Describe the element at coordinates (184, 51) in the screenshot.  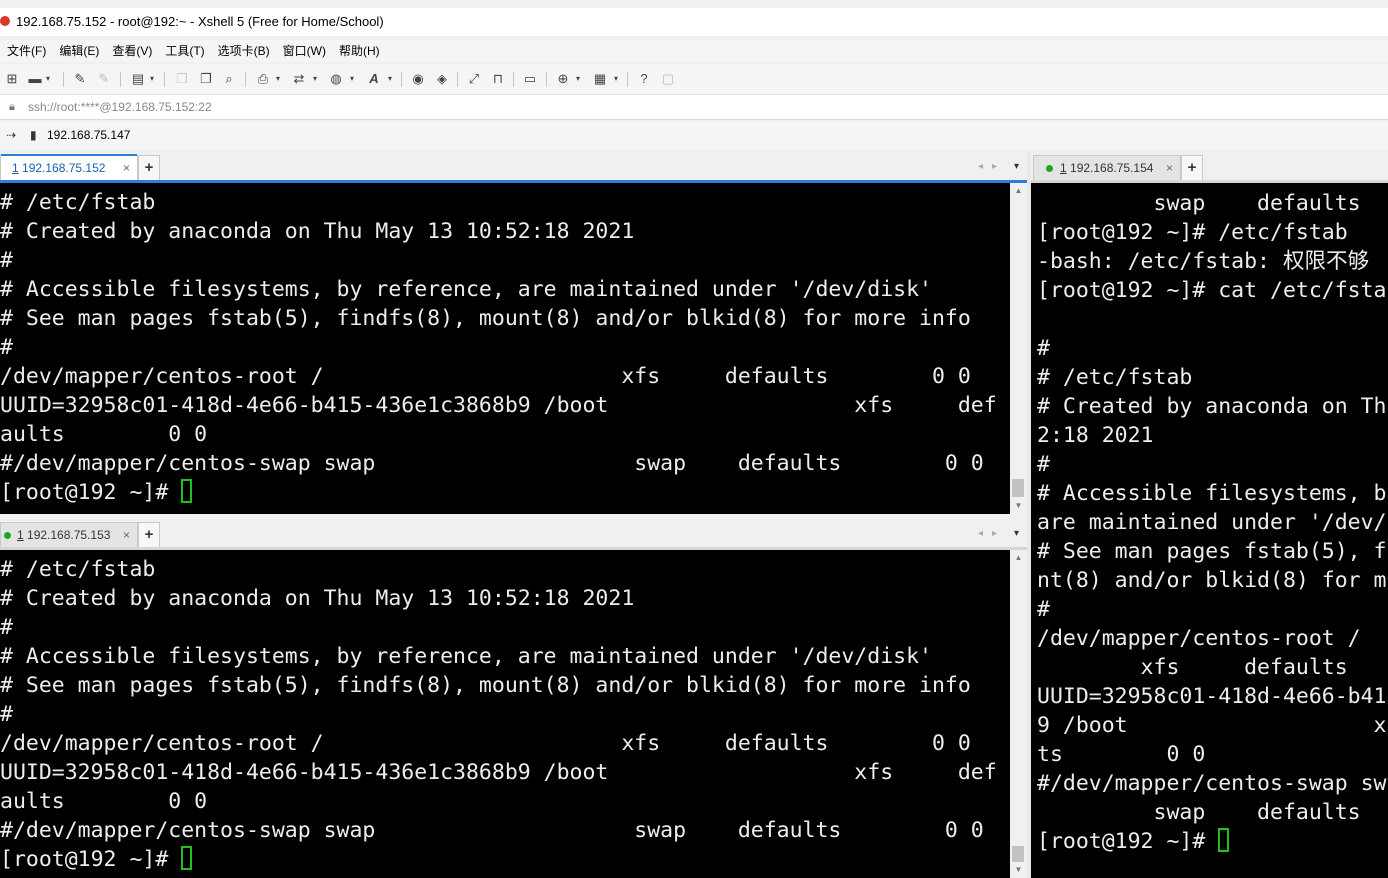
I see `menu-tools: 工具(T)` at that location.